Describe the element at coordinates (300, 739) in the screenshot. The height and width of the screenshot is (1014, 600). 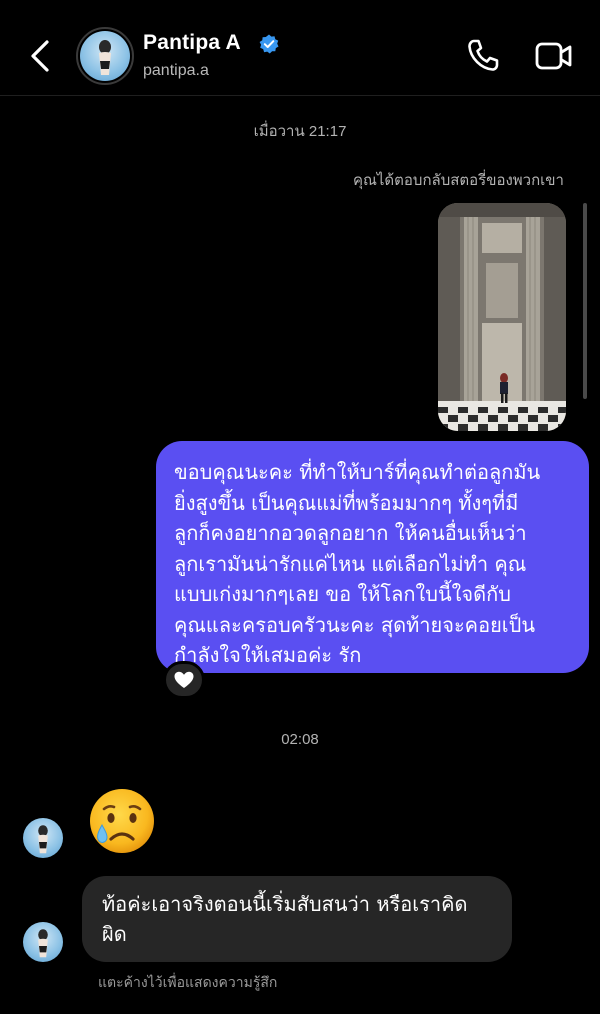
I see `message-timestamp: 02:08` at that location.